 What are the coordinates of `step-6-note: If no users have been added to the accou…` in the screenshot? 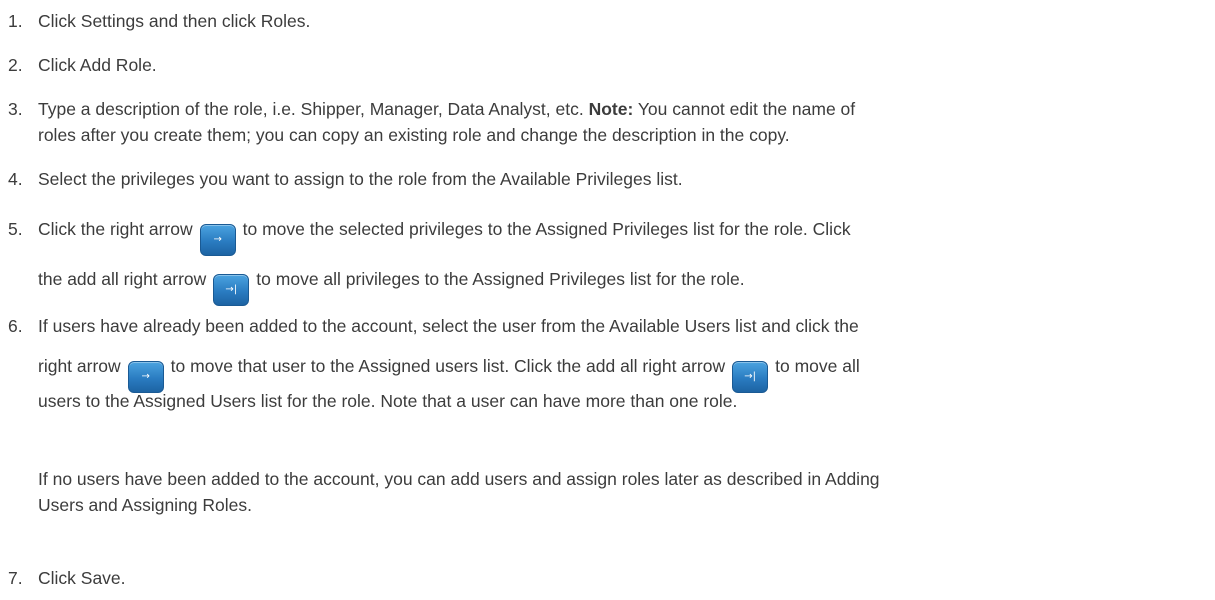 It's located at (605, 492).